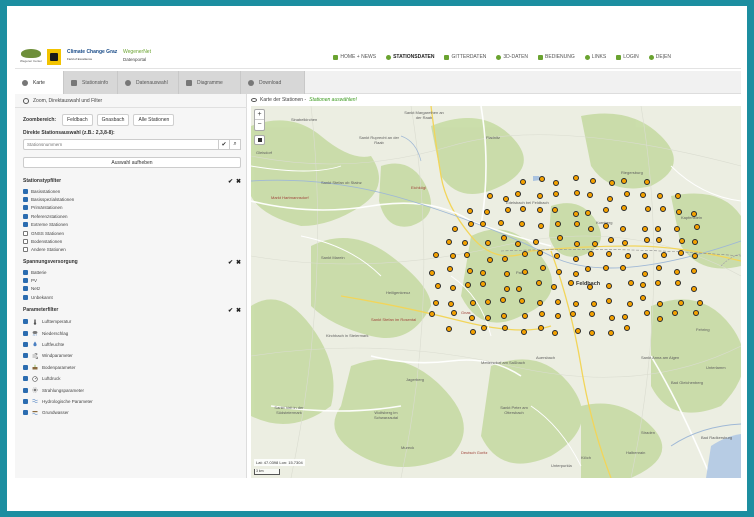 The height and width of the screenshot is (517, 754). Describe the element at coordinates (132, 233) in the screenshot. I see `filter-option: GNSS Stationen` at that location.